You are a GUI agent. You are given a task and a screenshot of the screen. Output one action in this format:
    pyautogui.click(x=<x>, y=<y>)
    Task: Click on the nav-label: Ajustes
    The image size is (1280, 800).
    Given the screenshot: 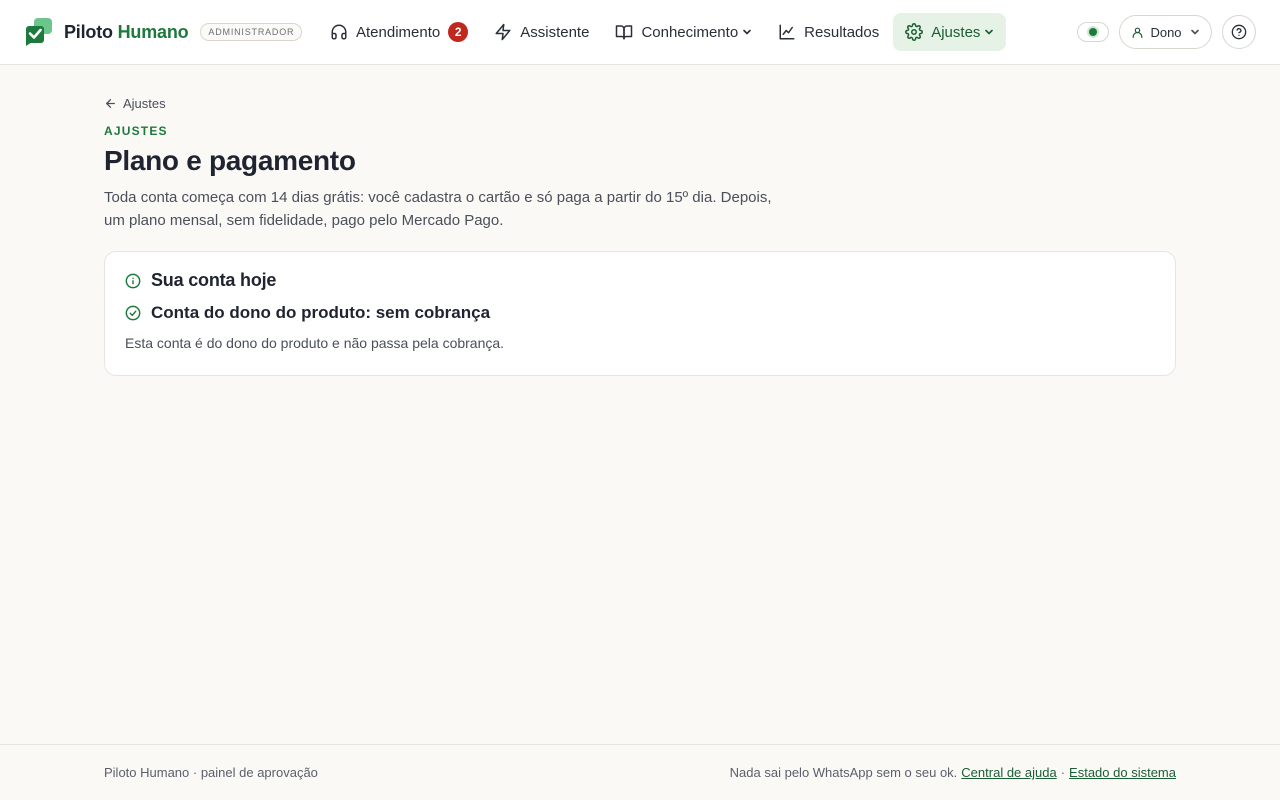 What is the action you would take?
    pyautogui.click(x=956, y=32)
    